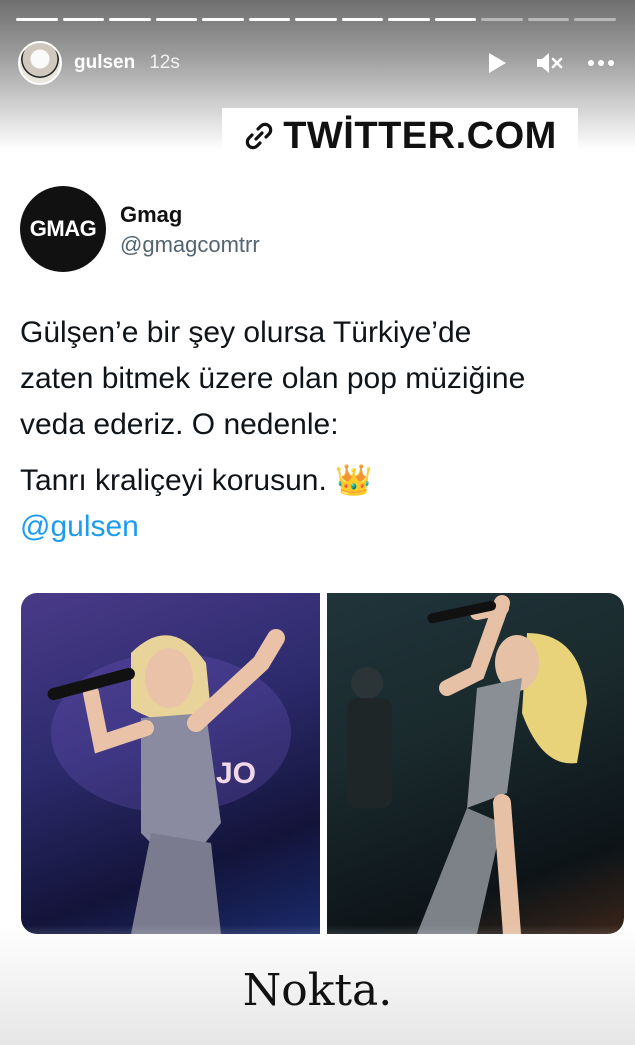 The image size is (635, 1045). What do you see at coordinates (40, 63) in the screenshot?
I see `avatar` at bounding box center [40, 63].